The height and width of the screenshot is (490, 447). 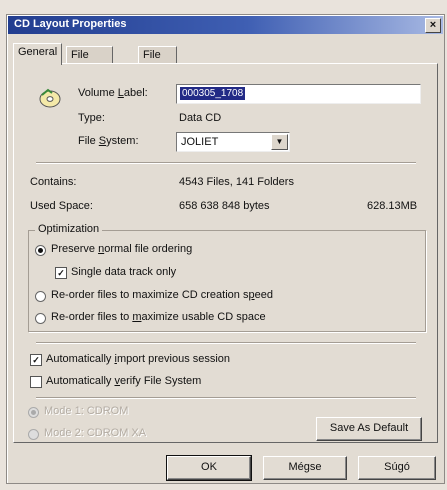 What do you see at coordinates (33, 412) in the screenshot?
I see `mode1-radio` at bounding box center [33, 412].